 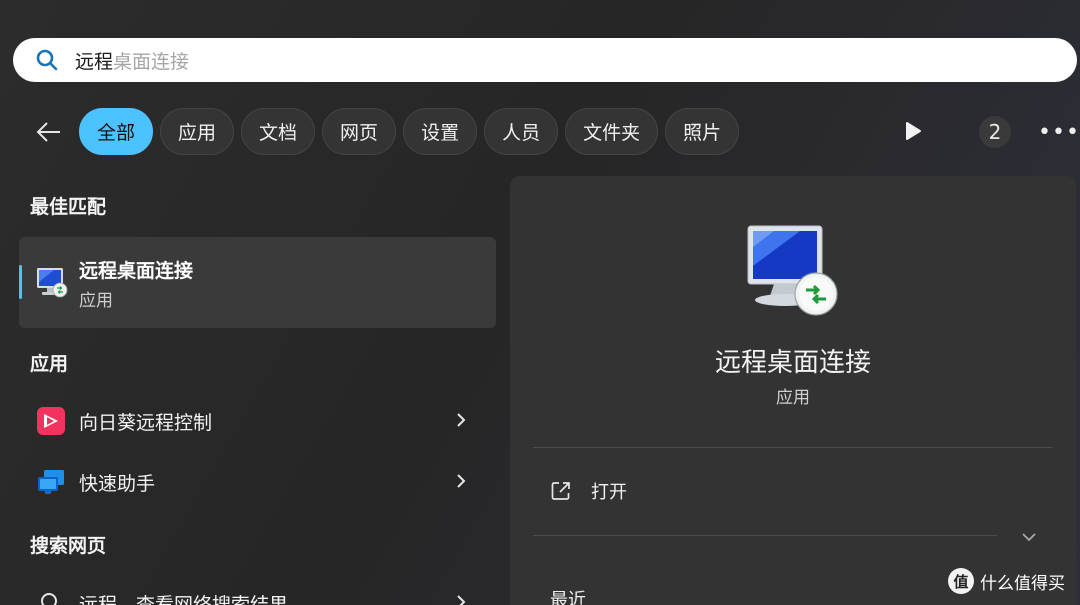 I want to click on play-icon, so click(x=913, y=131).